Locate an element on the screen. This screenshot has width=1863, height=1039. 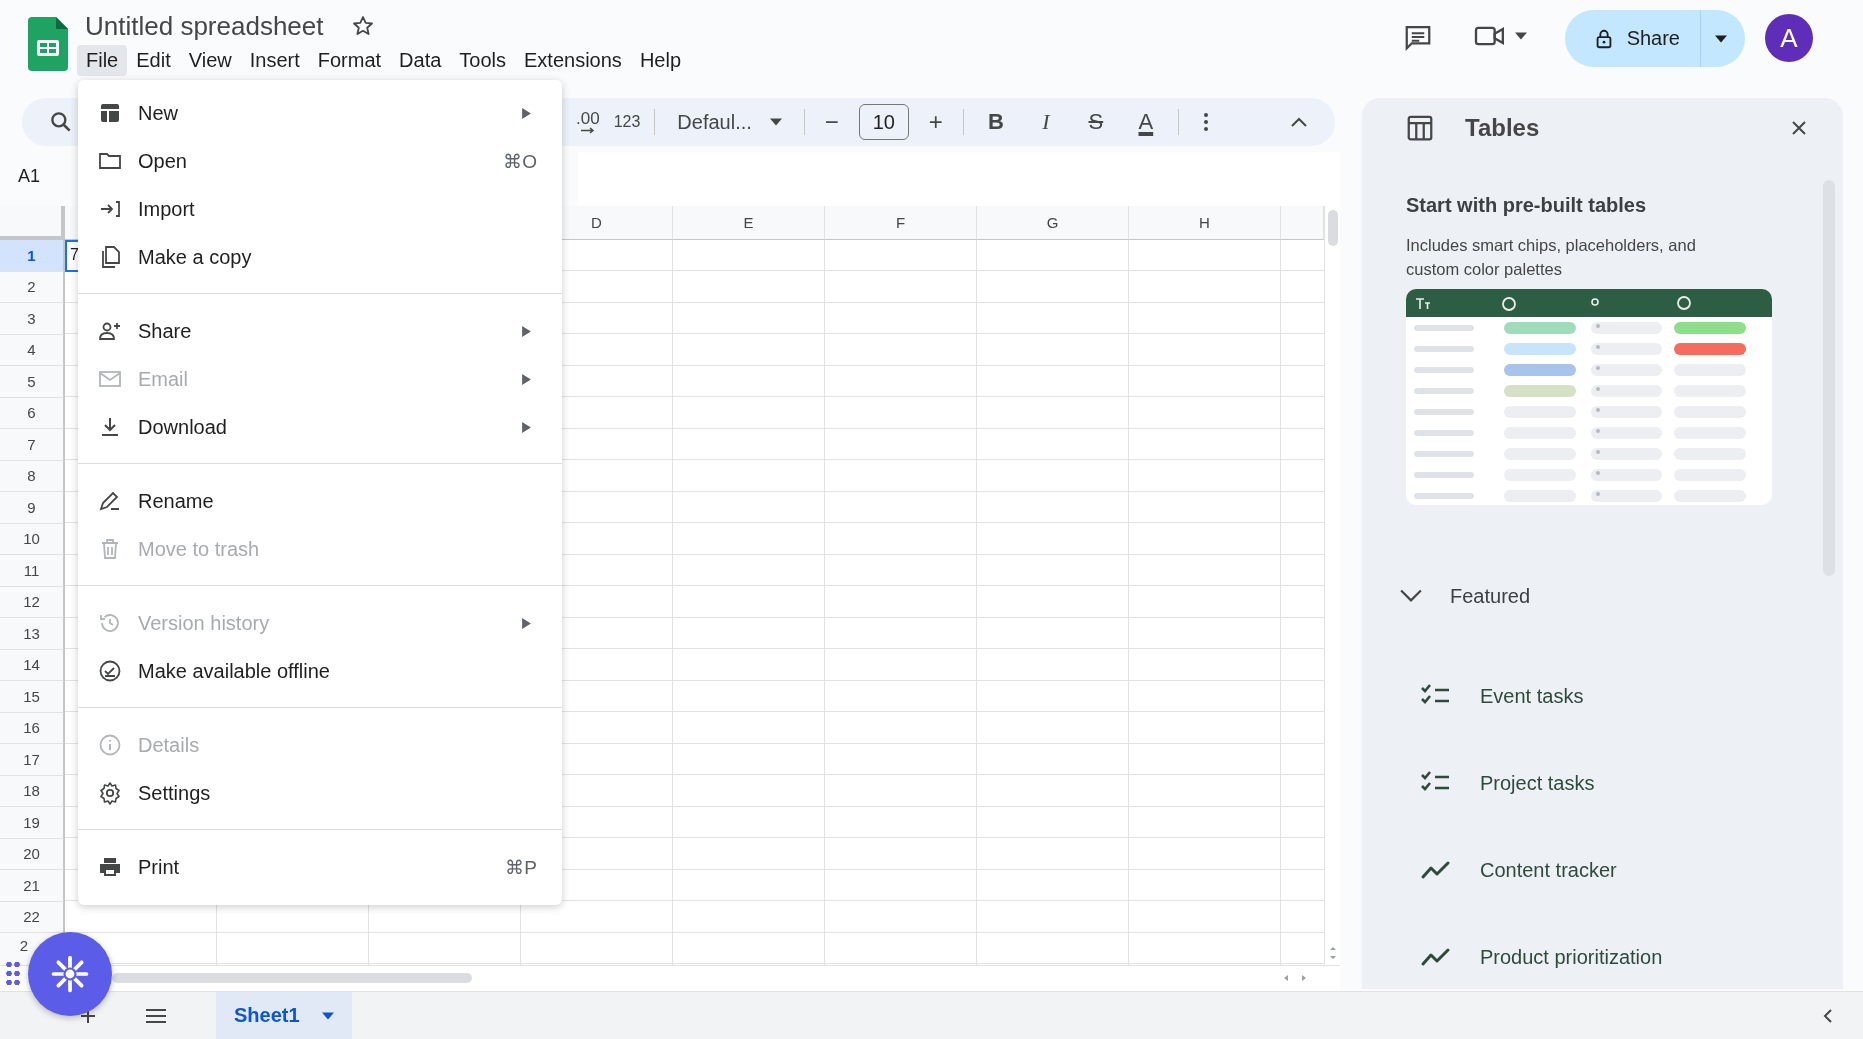
shortcut-text: ⌘O is located at coordinates (520, 161).